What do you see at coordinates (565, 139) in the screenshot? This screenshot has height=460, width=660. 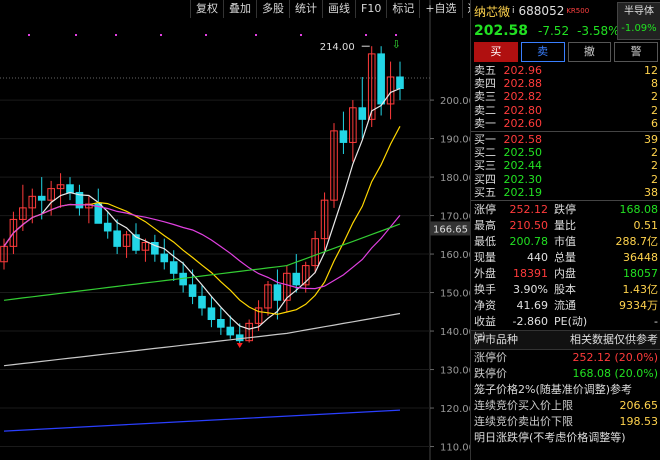 I see `bid-row: 买一 202.58 39` at bounding box center [565, 139].